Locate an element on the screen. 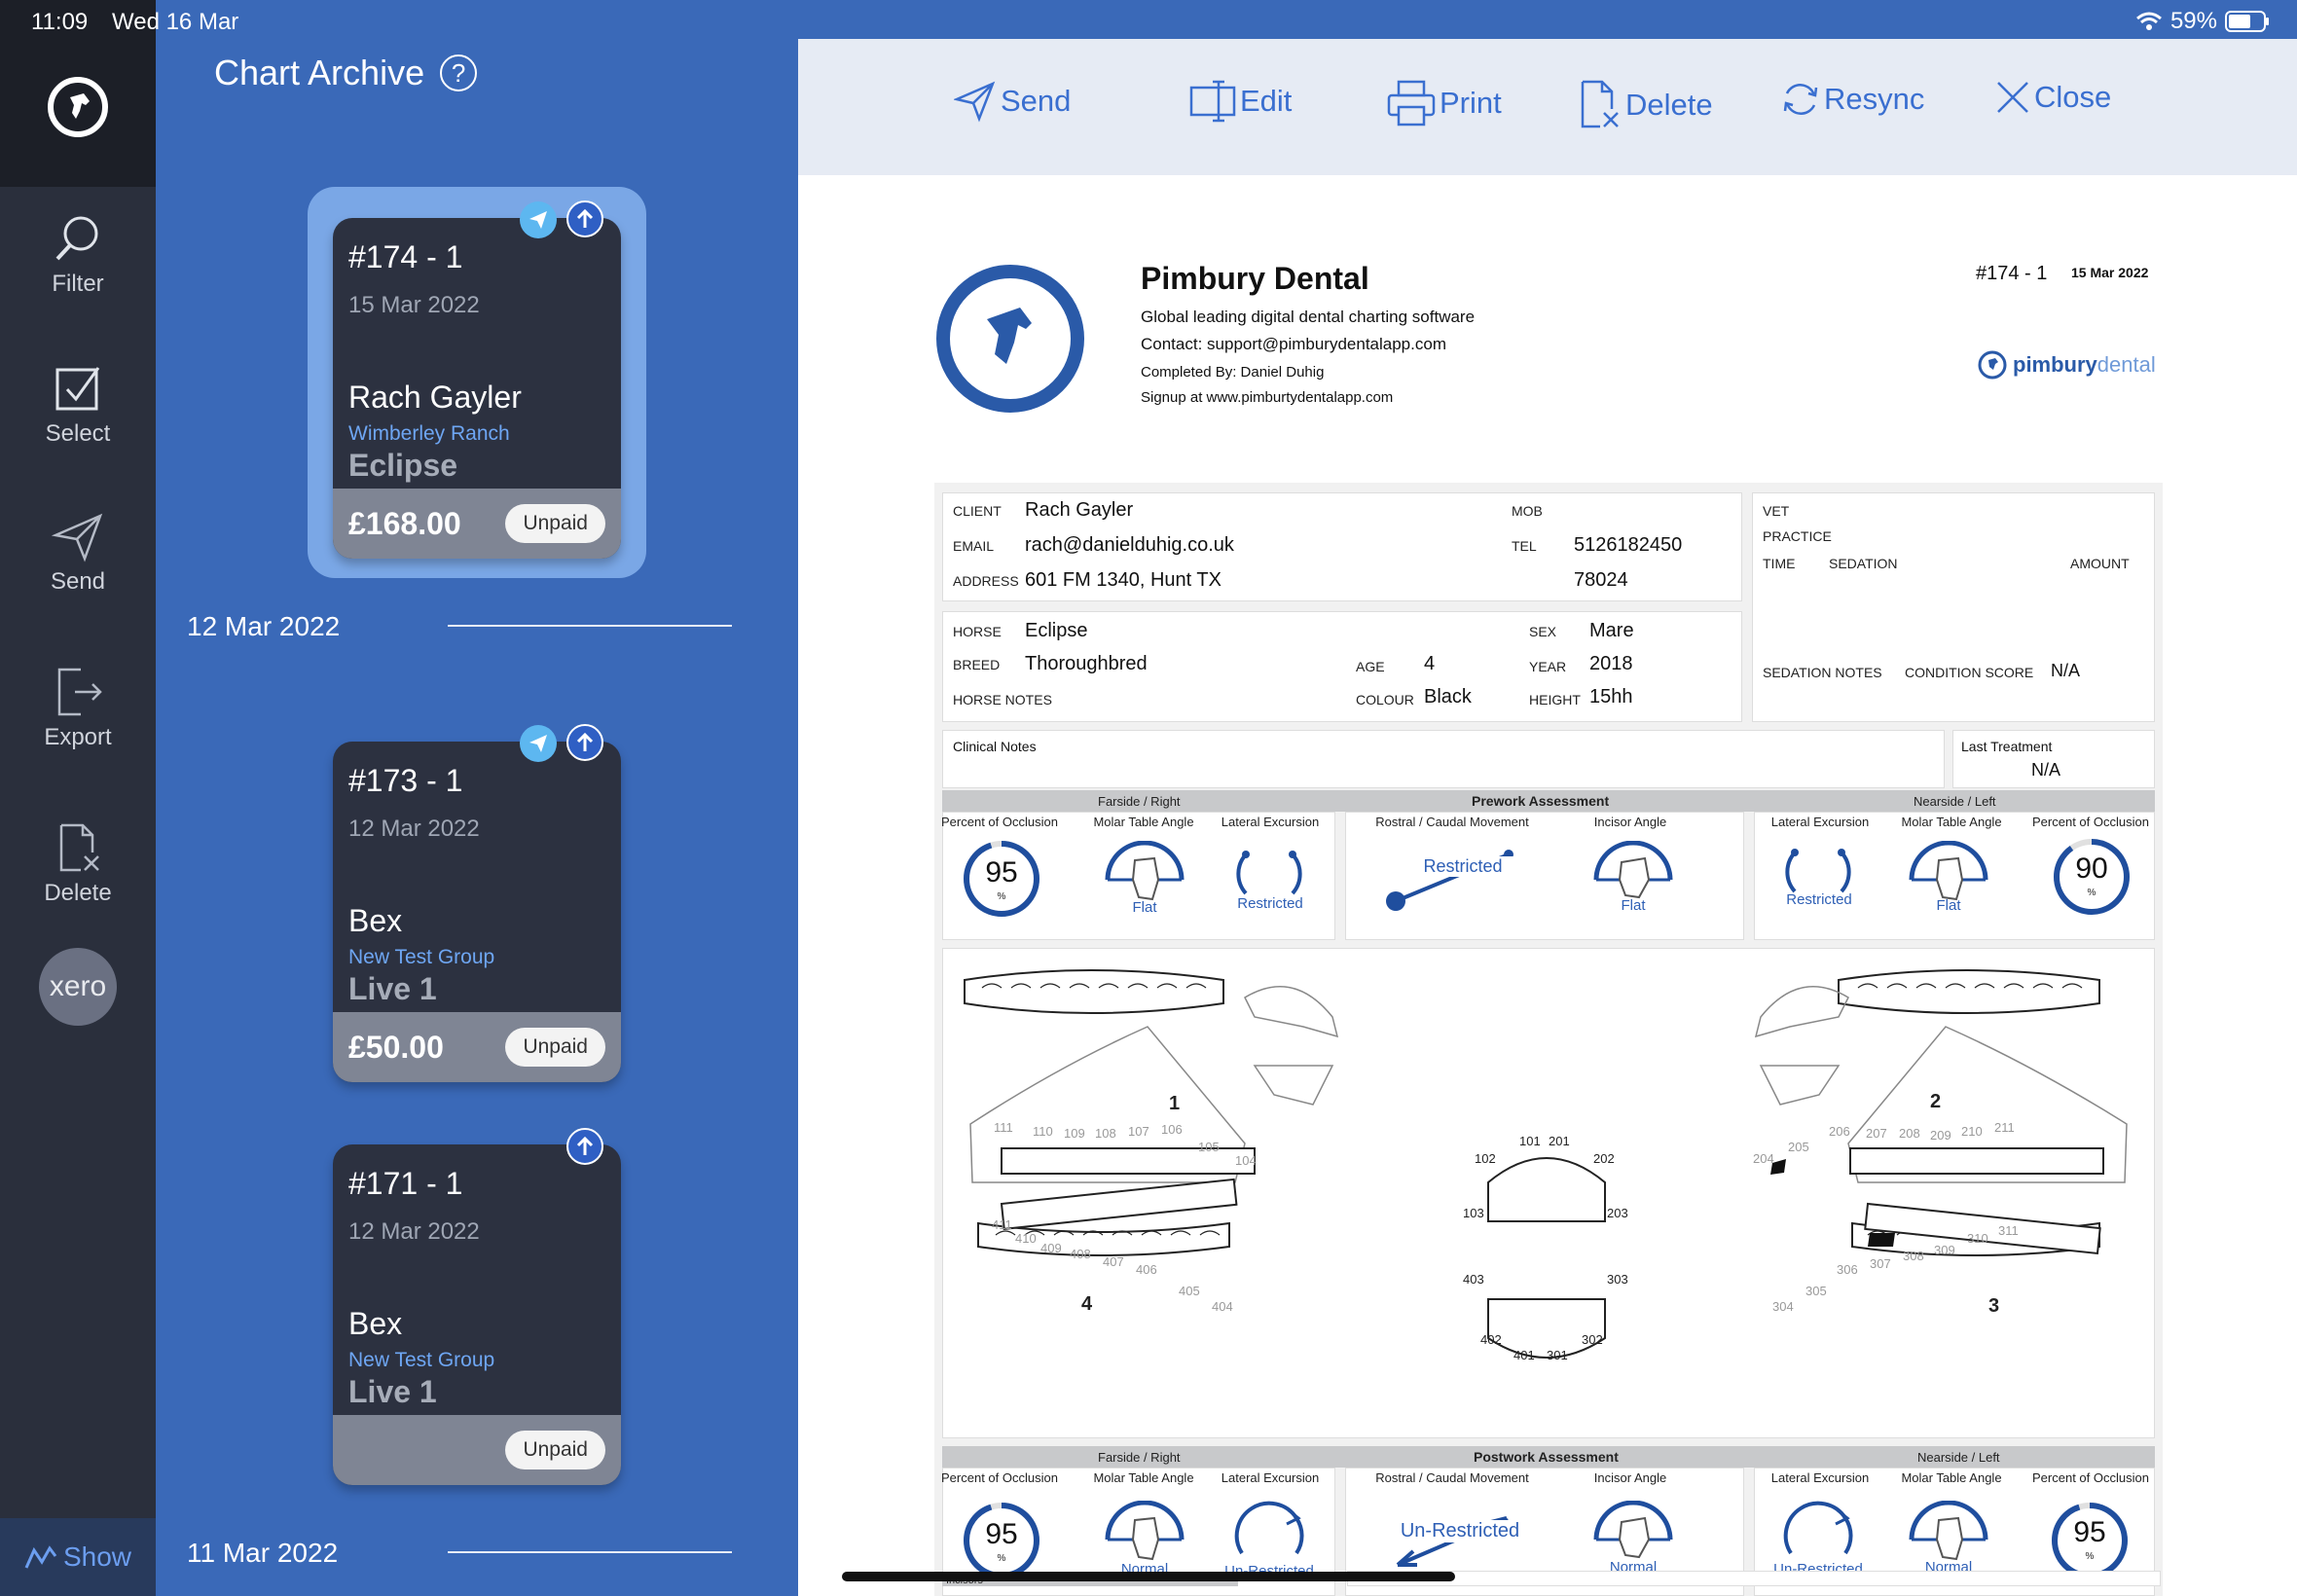 This screenshot has width=2297, height=1596. nav-export: Export is located at coordinates (78, 709).